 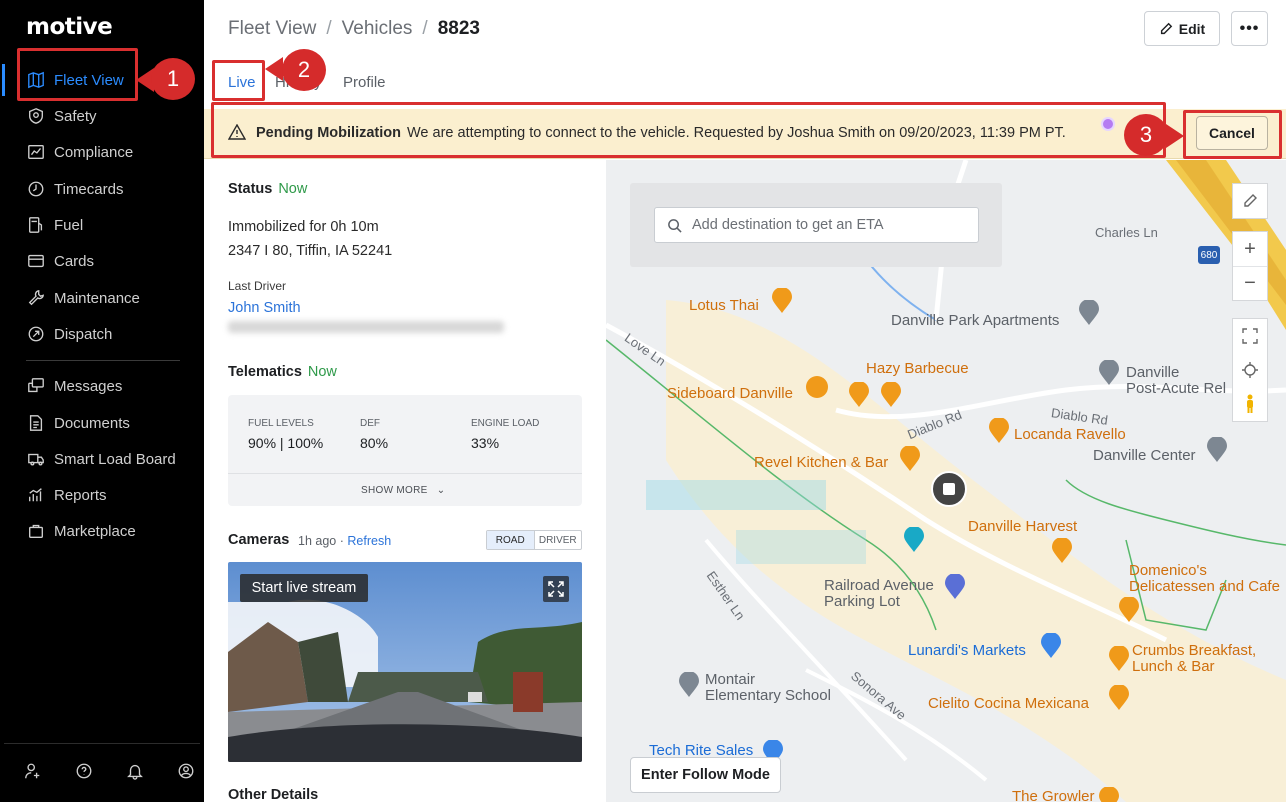 I want to click on user-settings-icon, so click(x=32, y=771).